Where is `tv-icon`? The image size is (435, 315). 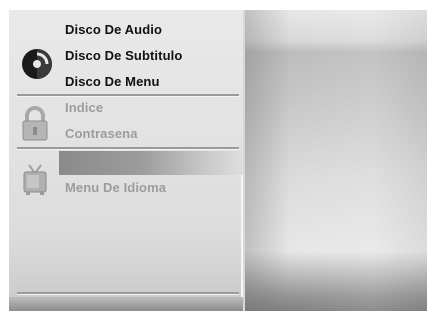
tv-icon is located at coordinates (35, 179).